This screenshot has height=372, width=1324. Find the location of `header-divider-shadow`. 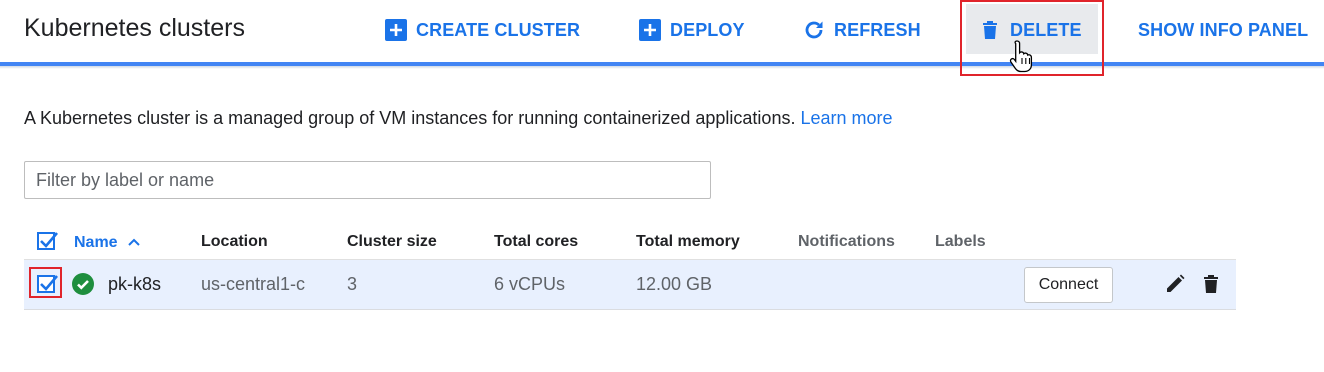

header-divider-shadow is located at coordinates (662, 67).